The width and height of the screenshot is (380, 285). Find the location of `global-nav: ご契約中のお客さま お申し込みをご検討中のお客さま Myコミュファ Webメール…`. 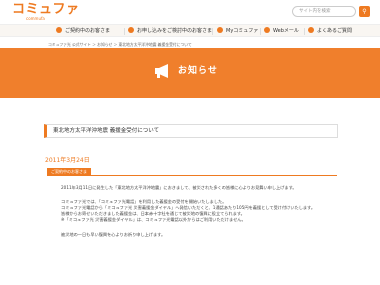

global-nav: ご契約中のお客さま お申し込みをご検討中のお客さま Myコミュファ Webメール… is located at coordinates (190, 30).